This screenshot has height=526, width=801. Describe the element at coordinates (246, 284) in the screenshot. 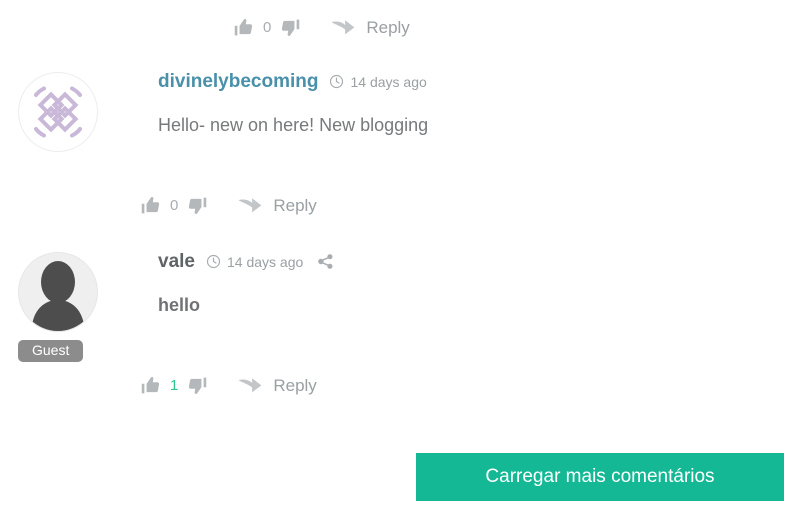

I see `comment-body: vale 14 days ago hello` at that location.